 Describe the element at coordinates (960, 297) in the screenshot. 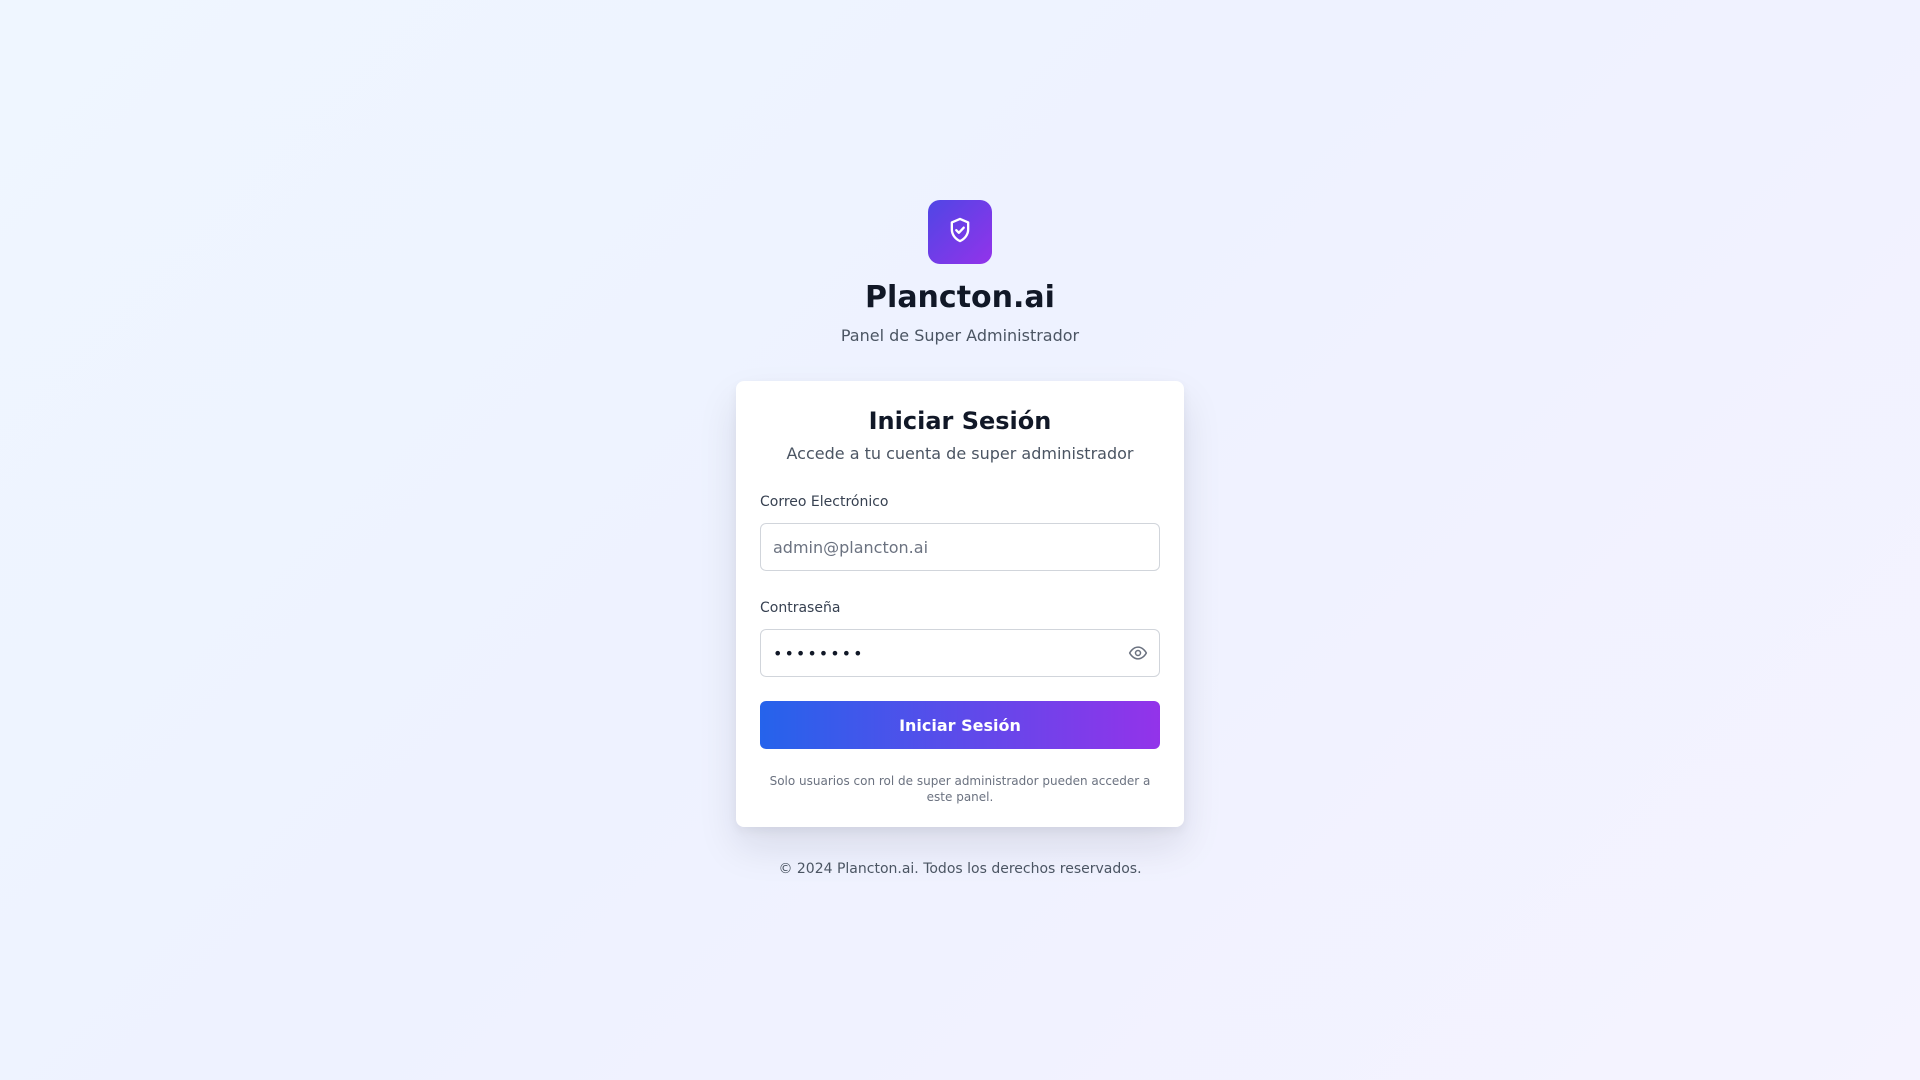

I see `brand-title: Plancton.ai` at that location.